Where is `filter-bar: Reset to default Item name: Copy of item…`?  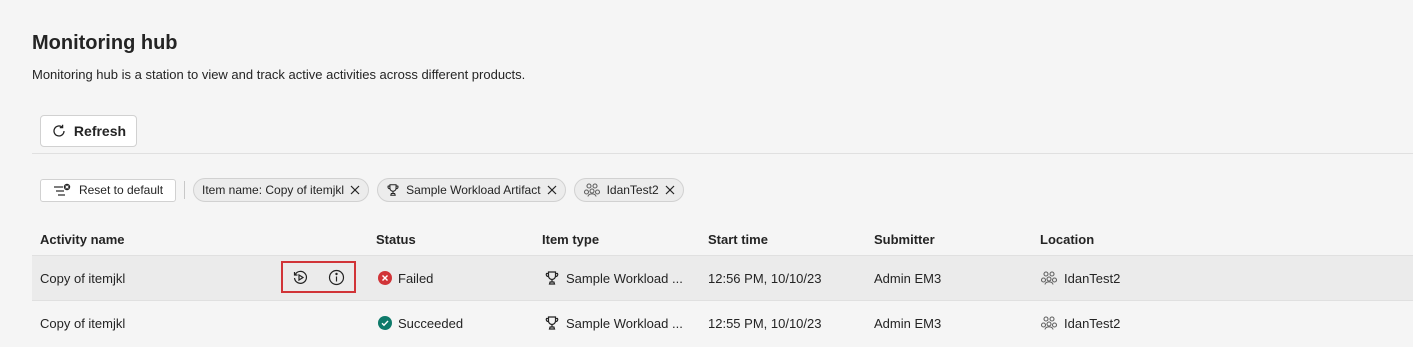
filter-bar: Reset to default Item name: Copy of item… is located at coordinates (366, 190).